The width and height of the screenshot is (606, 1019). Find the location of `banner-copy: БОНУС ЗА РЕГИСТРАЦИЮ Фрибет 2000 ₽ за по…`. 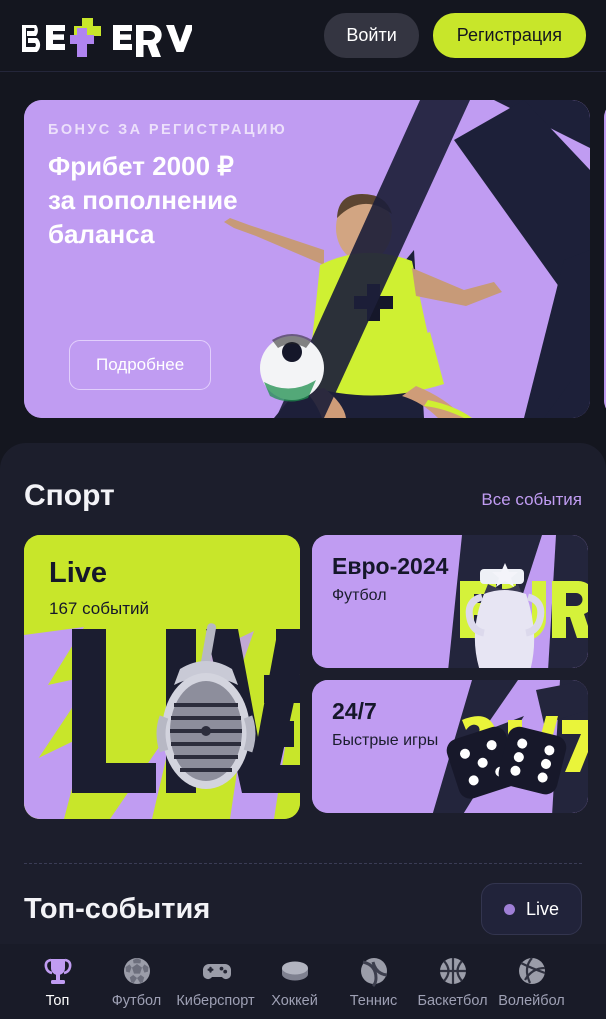

banner-copy: БОНУС ЗА РЕГИСТРАЦИЮ Фрибет 2000 ₽ за по… is located at coordinates (167, 186).